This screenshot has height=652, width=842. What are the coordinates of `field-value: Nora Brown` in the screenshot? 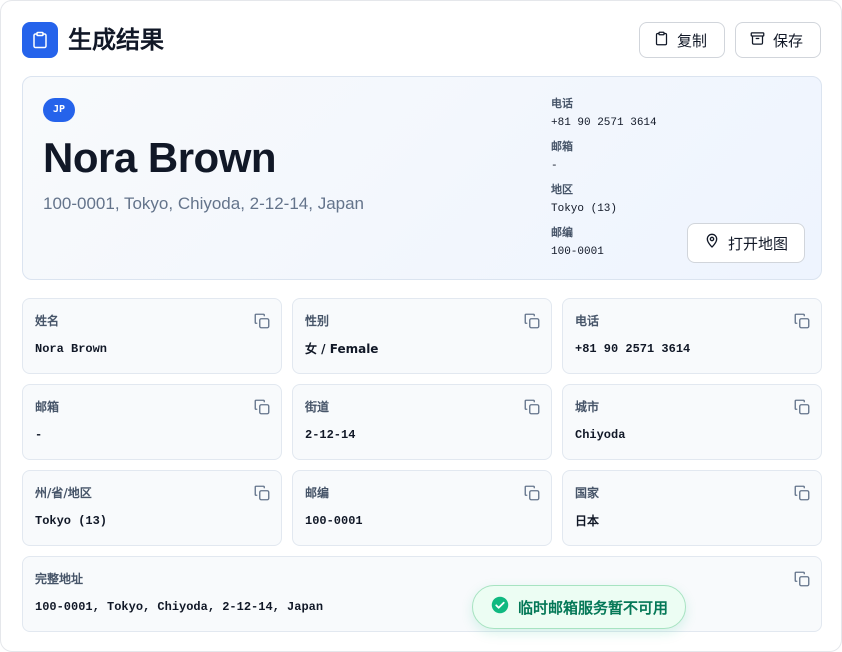 It's located at (71, 349).